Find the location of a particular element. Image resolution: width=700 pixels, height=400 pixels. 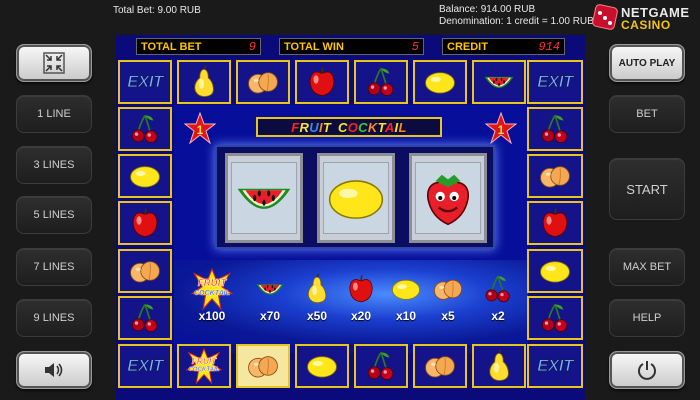

multiplier-label: x20 is located at coordinates (361, 316).